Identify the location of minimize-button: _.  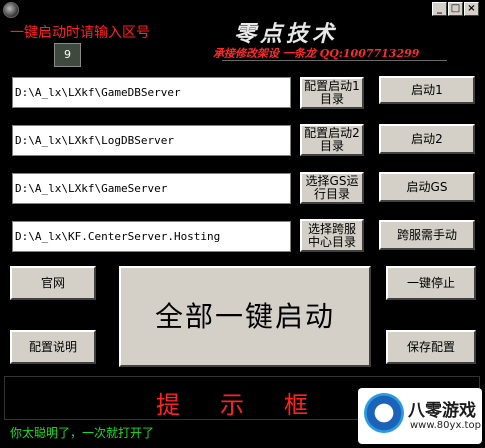
(439, 9).